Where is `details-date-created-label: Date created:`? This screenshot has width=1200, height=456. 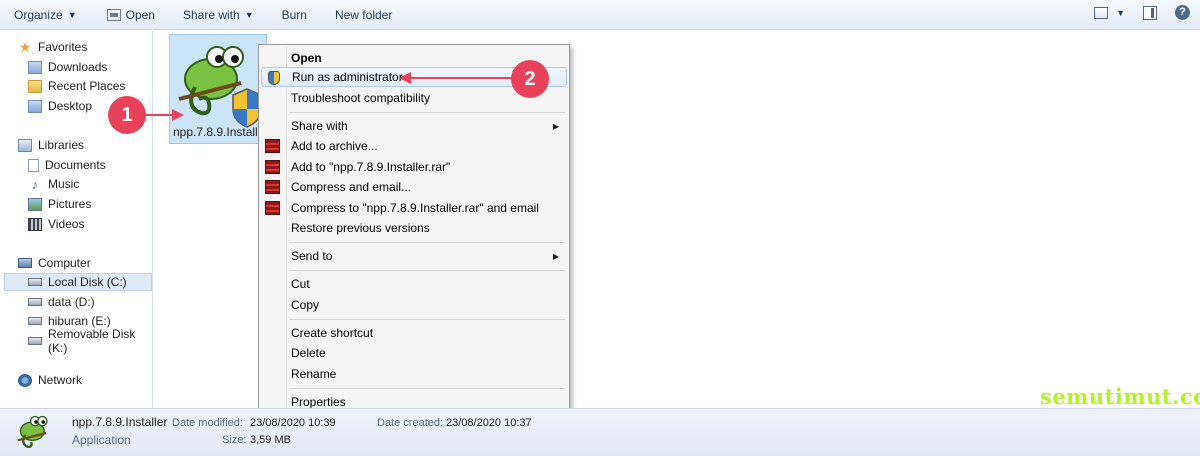
details-date-created-label: Date created: is located at coordinates (410, 423).